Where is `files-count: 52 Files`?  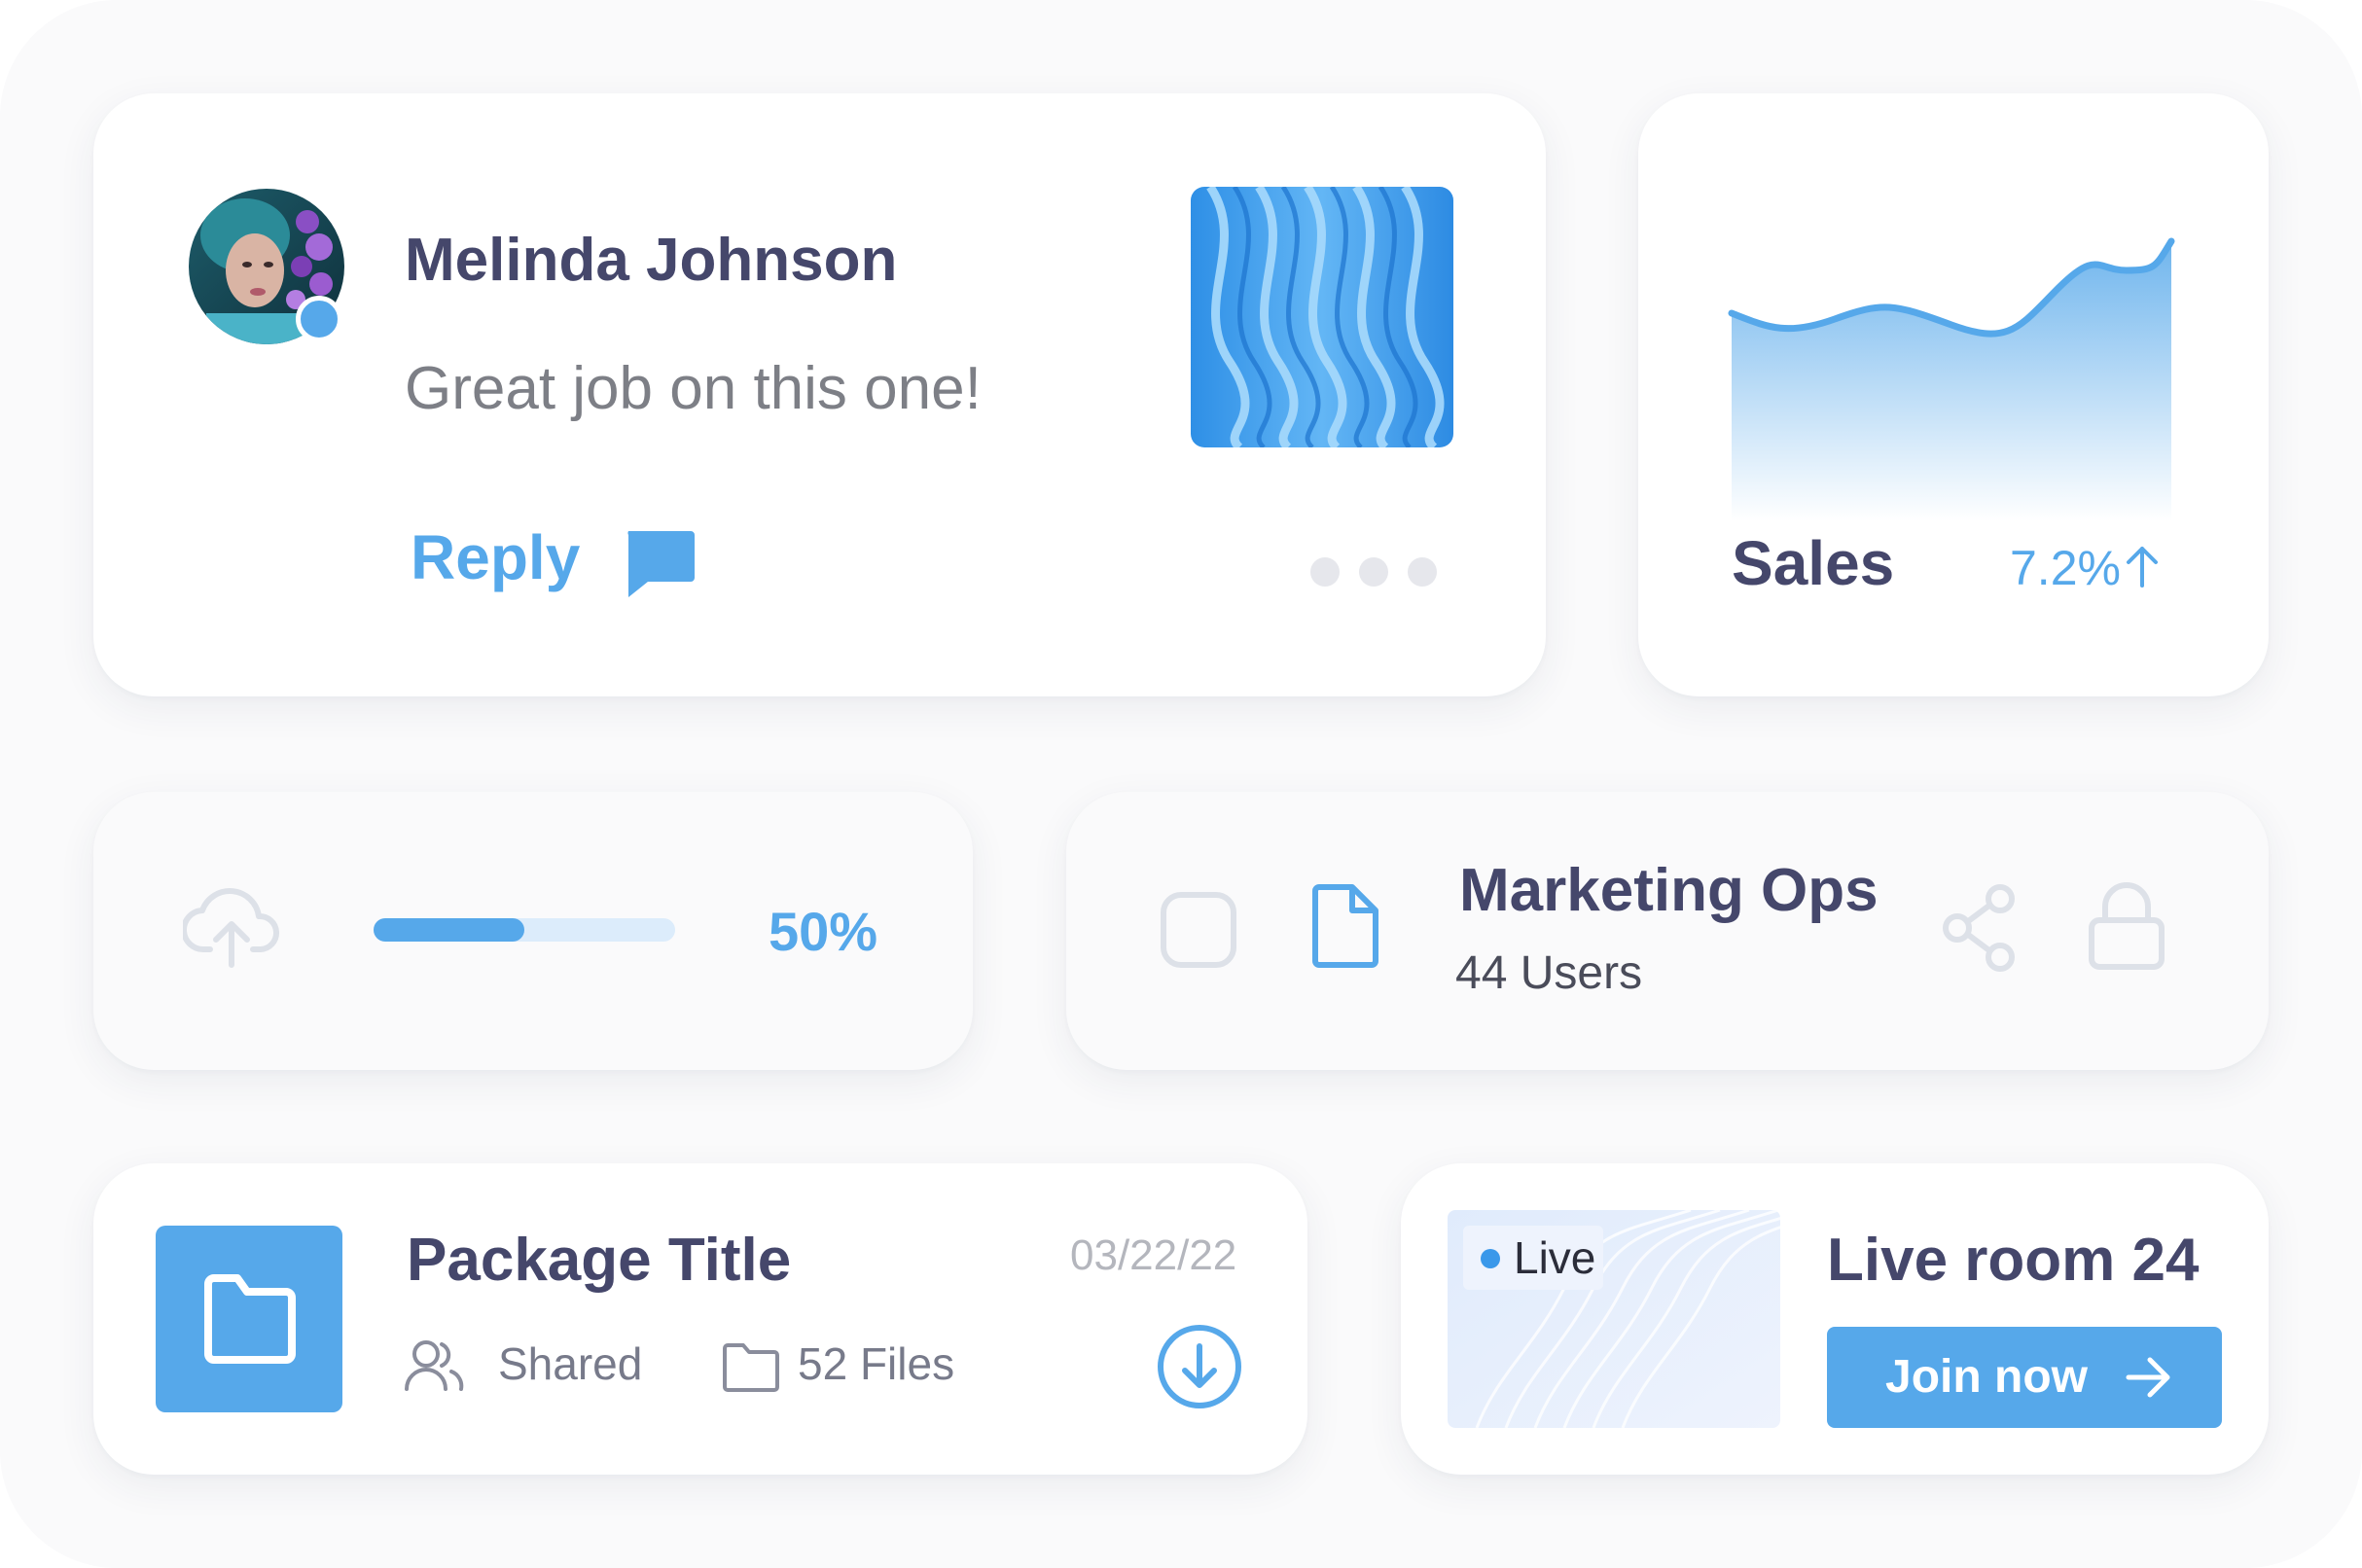 files-count: 52 Files is located at coordinates (876, 1363).